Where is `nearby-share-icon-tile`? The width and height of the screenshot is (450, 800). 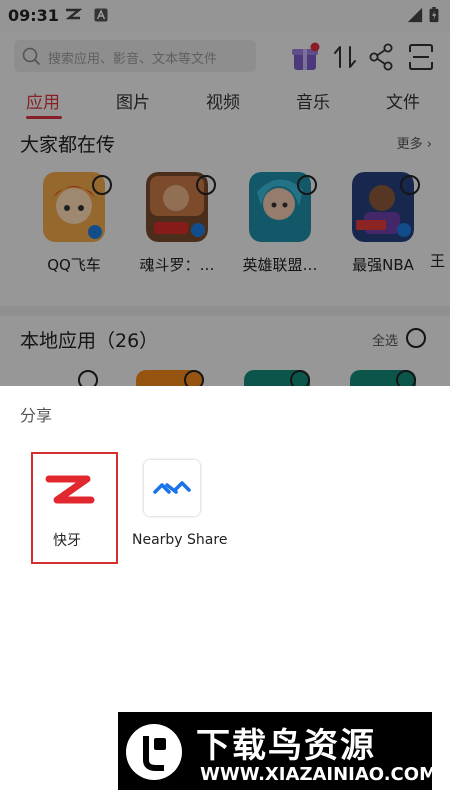 nearby-share-icon-tile is located at coordinates (172, 488).